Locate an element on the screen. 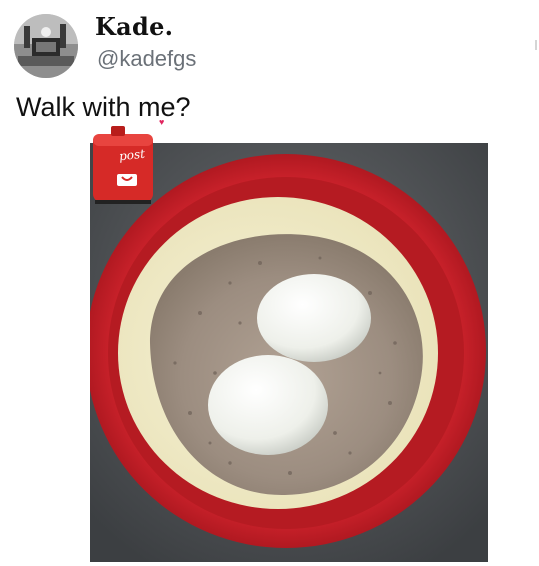 The width and height of the screenshot is (539, 566). user-handle: @kadefgs is located at coordinates (146, 59).